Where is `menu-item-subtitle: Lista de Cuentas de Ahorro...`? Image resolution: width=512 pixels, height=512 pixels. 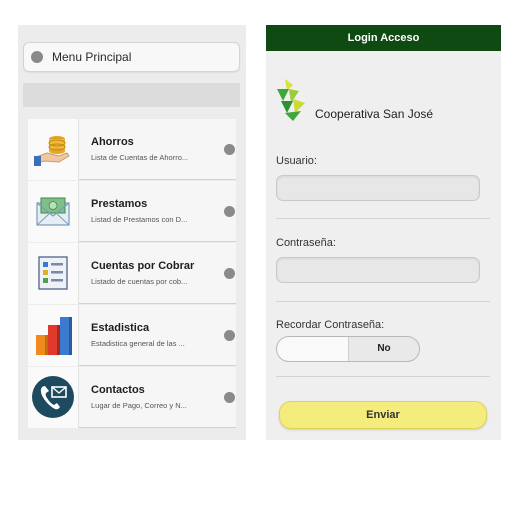
menu-item-subtitle: Lista de Cuentas de Ahorro... is located at coordinates (140, 157).